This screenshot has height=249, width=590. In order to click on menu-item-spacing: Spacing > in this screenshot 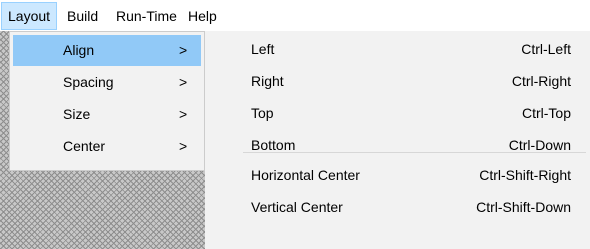, I will do `click(107, 82)`.